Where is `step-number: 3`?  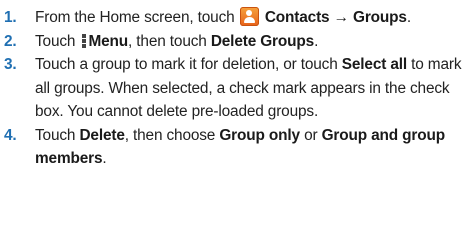 step-number: 3 is located at coordinates (17, 65).